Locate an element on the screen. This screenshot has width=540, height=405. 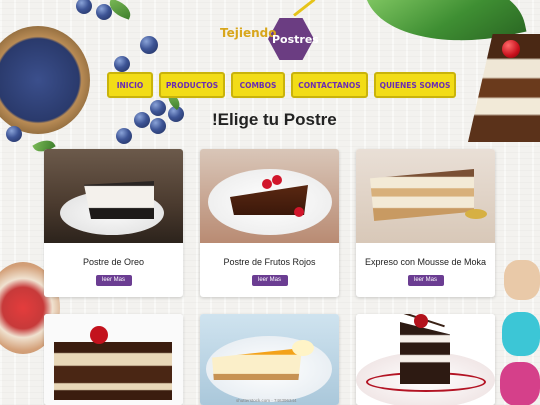
product-title: Postre de Oreo is located at coordinates (113, 262).